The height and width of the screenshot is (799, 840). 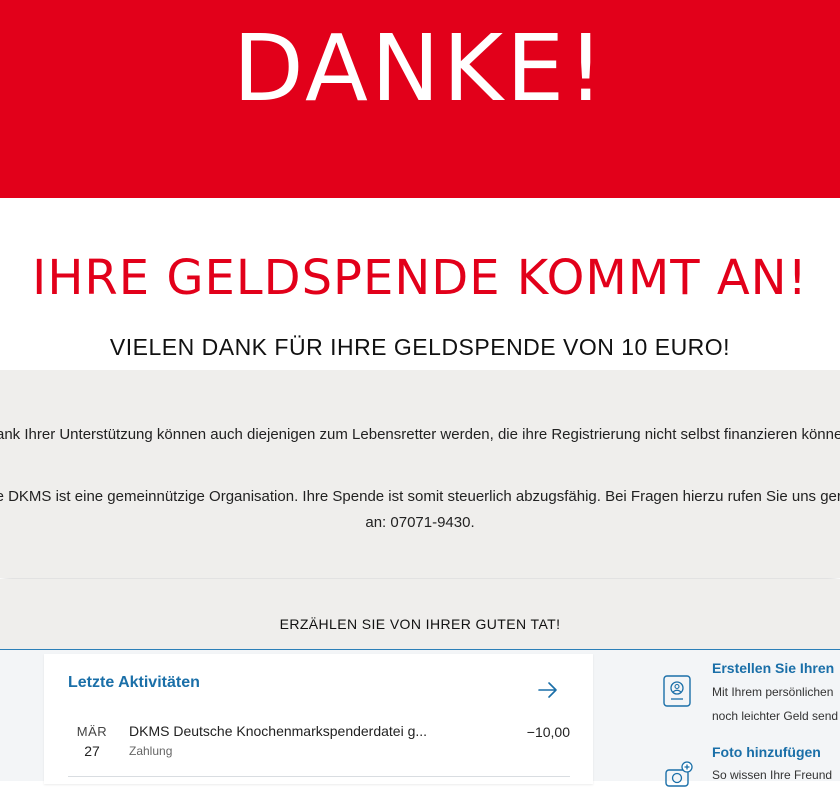 What do you see at coordinates (420, 68) in the screenshot?
I see `hero-title: DANKE!` at bounding box center [420, 68].